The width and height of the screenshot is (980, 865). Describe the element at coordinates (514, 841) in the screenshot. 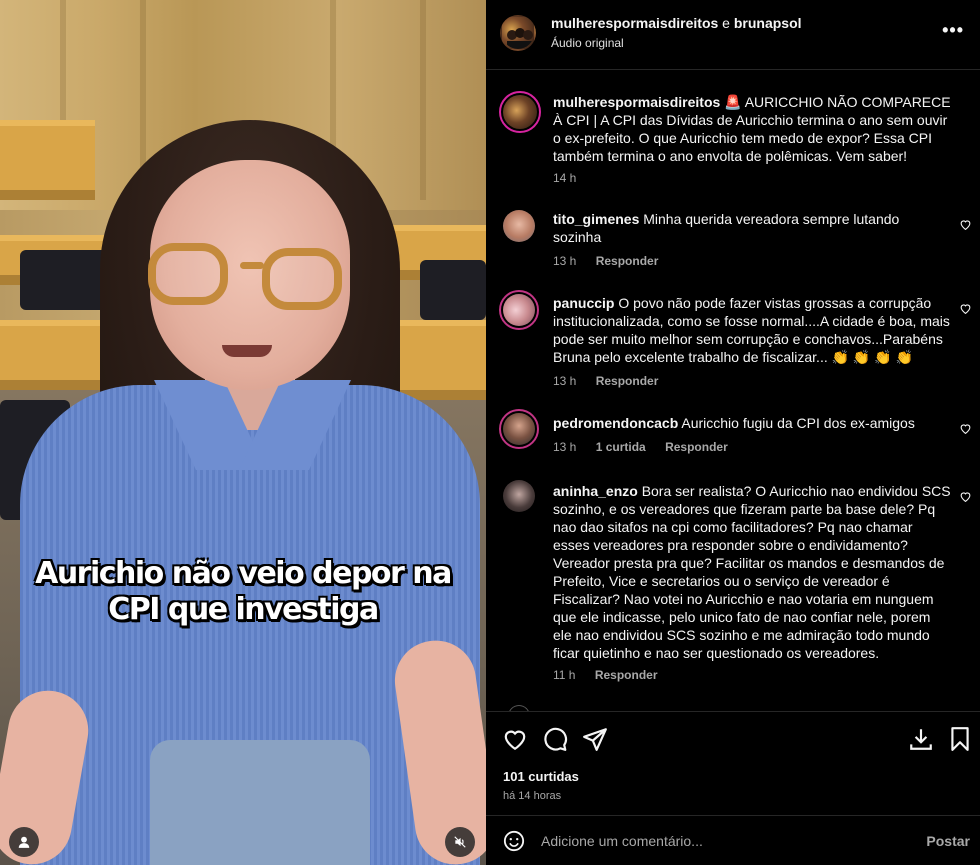

I see `emoji-icon` at that location.